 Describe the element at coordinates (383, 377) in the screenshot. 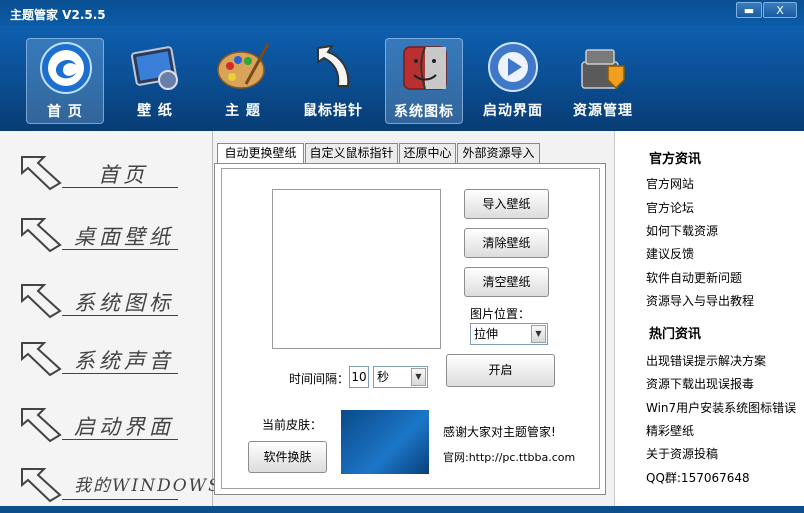

I see `interval-unit-value: 秒` at that location.